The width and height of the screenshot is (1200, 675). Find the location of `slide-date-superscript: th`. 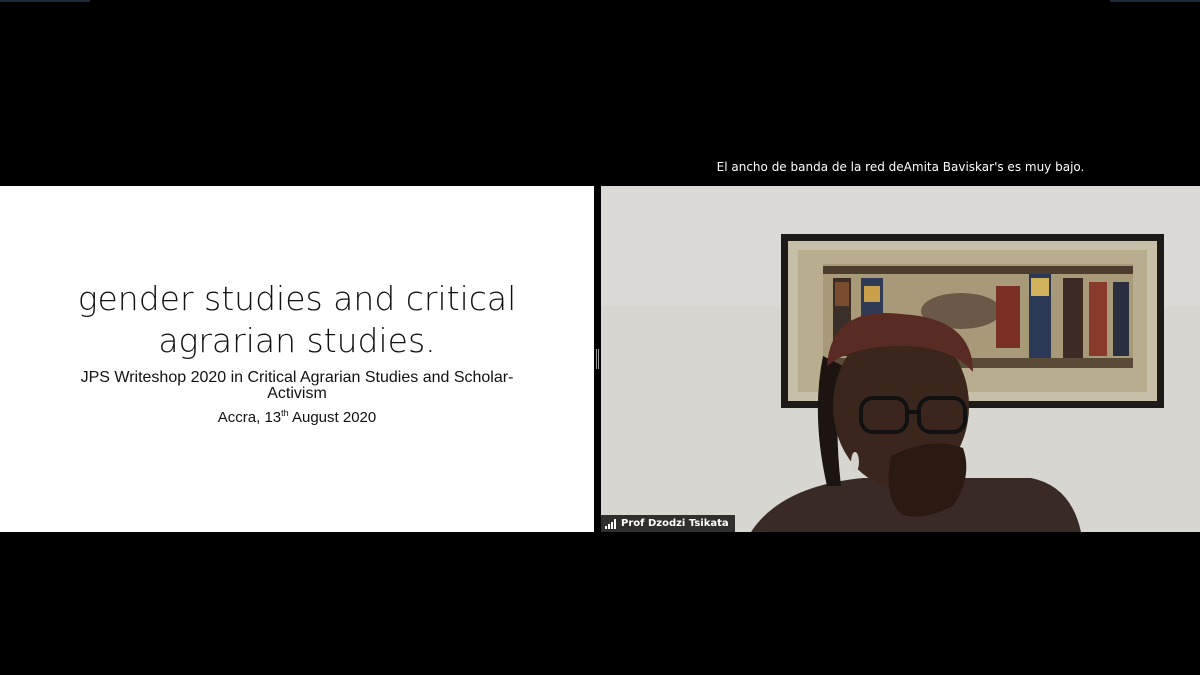

slide-date-superscript: th is located at coordinates (285, 413).